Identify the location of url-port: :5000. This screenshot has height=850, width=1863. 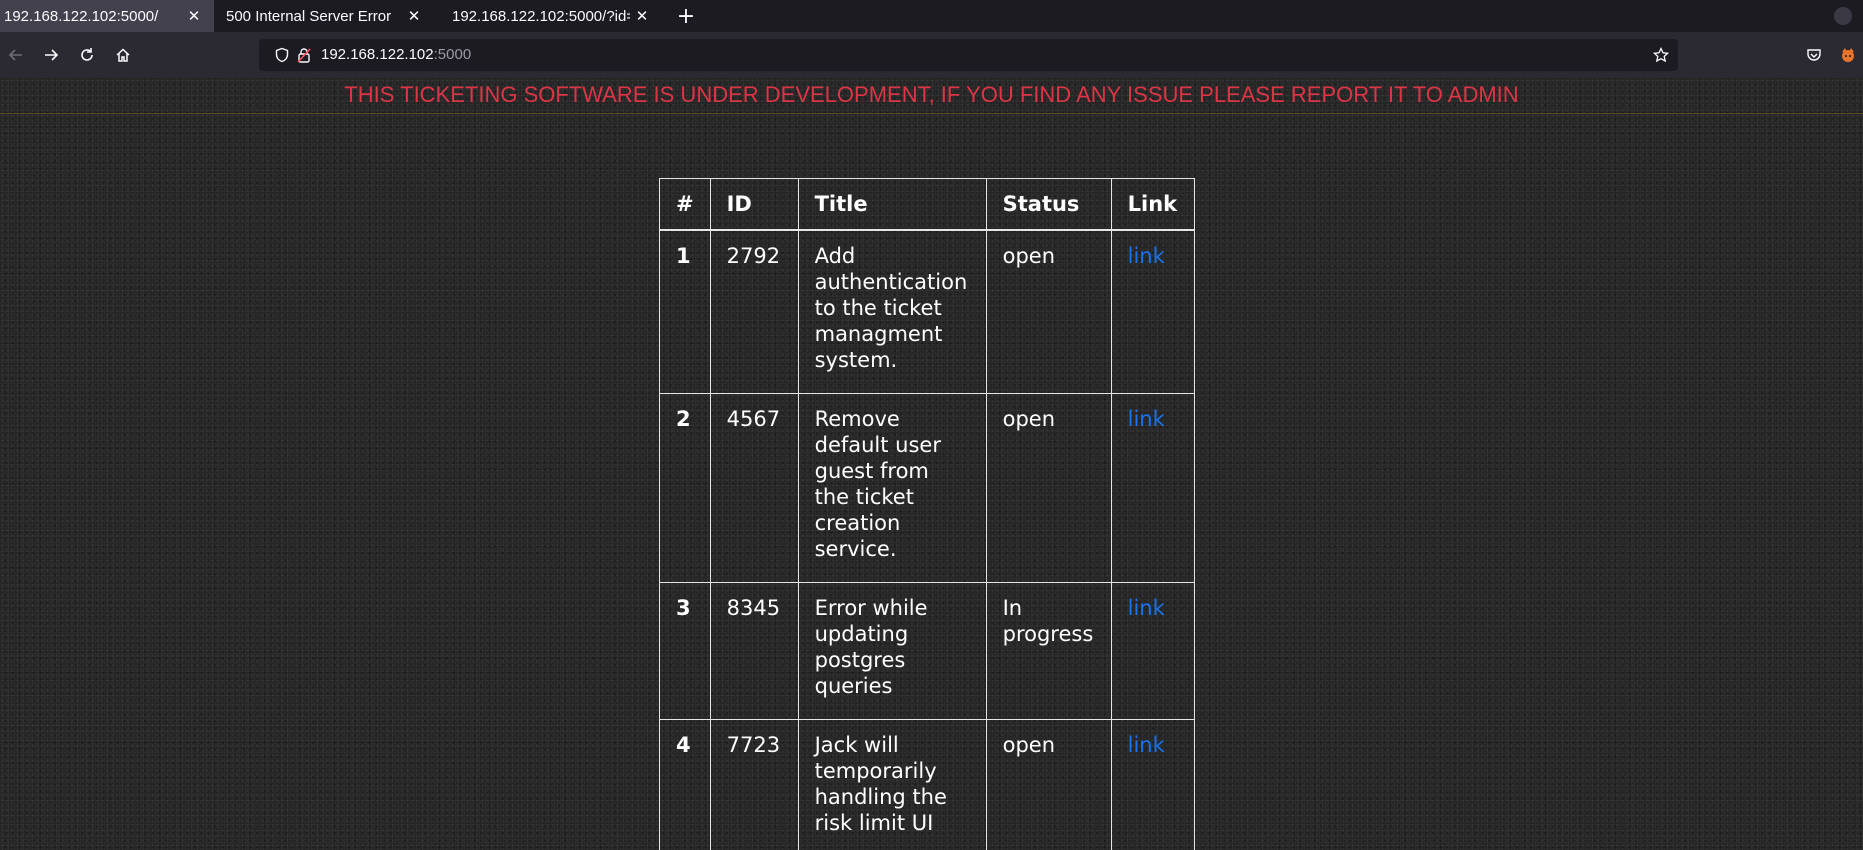
(452, 54).